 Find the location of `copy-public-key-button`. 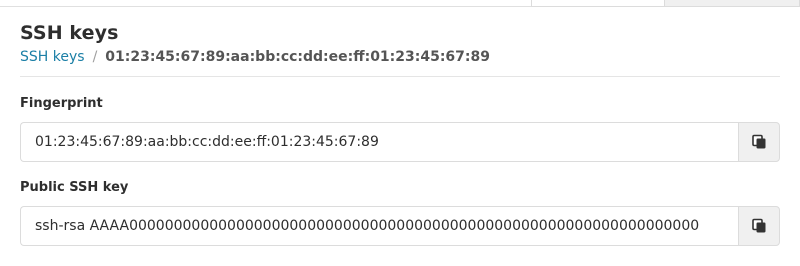

copy-public-key-button is located at coordinates (759, 226).